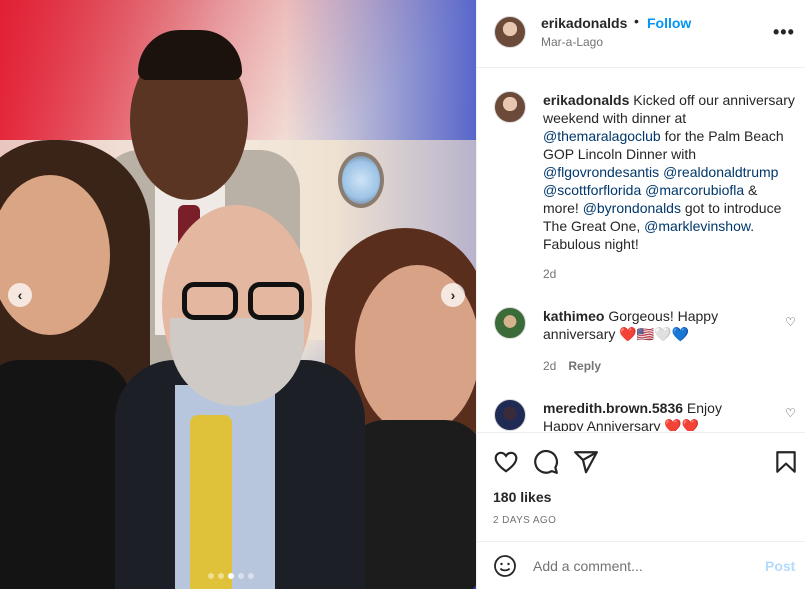 Image resolution: width=805 pixels, height=589 pixels. Describe the element at coordinates (453, 295) in the screenshot. I see `carousel-next-button: ›` at that location.